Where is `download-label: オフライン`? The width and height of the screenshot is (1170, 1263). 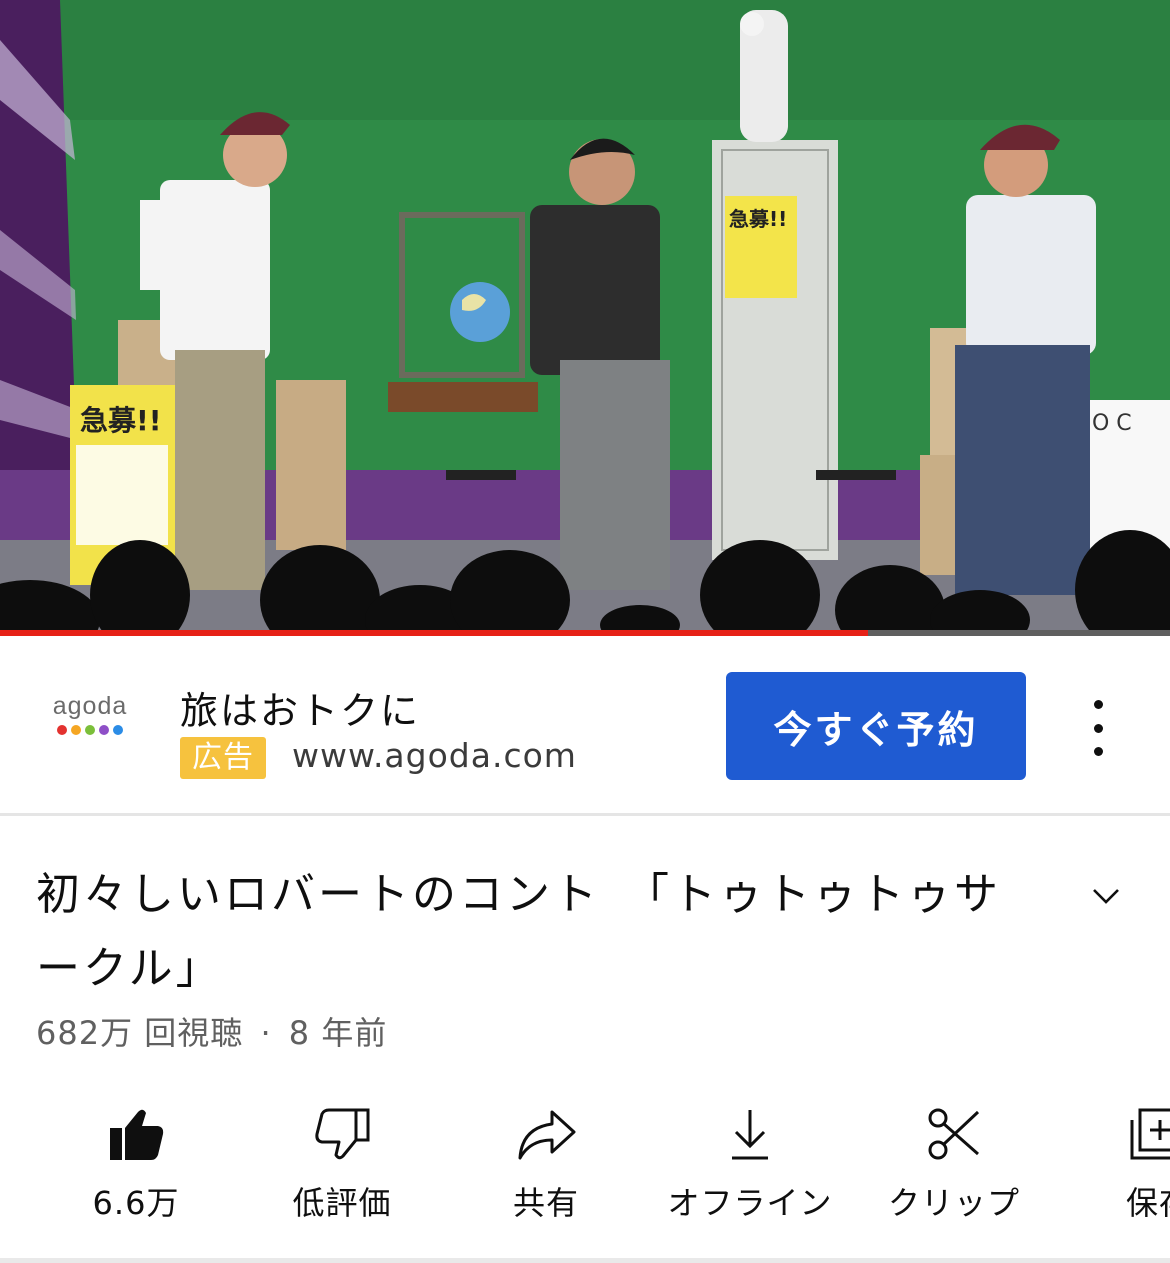 download-label: オフライン is located at coordinates (750, 1203).